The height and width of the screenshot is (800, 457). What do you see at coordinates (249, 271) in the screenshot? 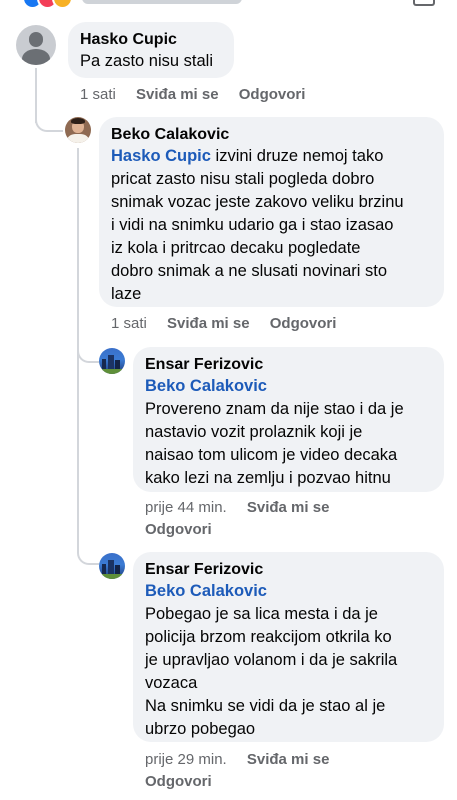
I see `comment-line: dobro snimak a ne slusati novinari sto` at bounding box center [249, 271].